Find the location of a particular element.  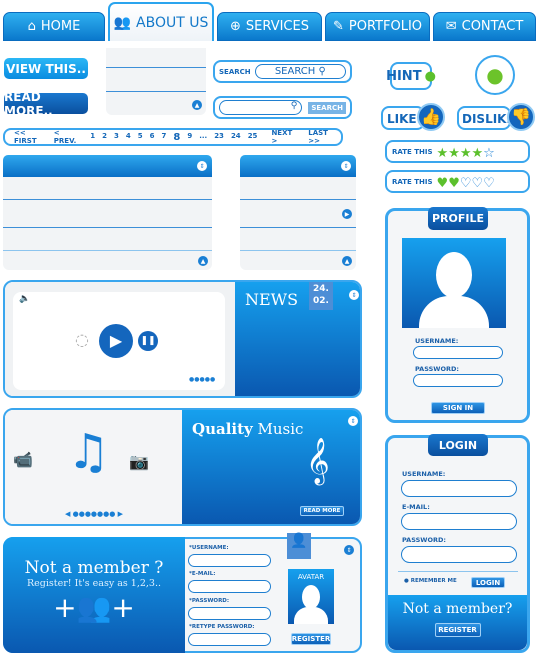

page-link: 4 is located at coordinates (128, 137).